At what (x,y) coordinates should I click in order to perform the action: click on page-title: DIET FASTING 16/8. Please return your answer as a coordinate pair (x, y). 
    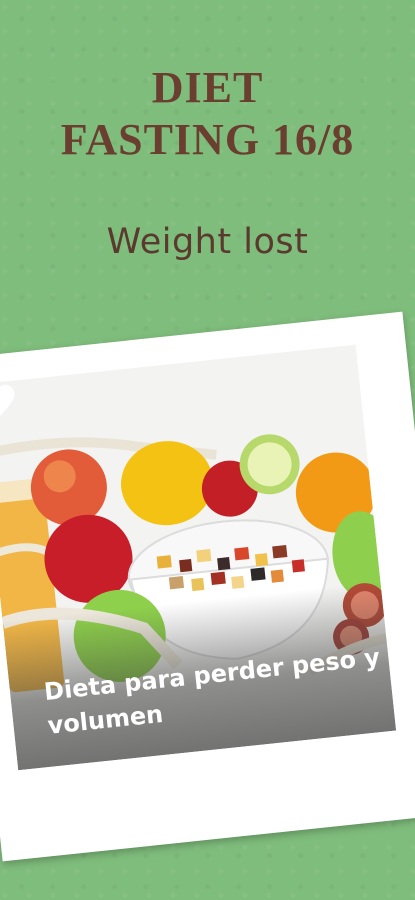
    Looking at the image, I should click on (207, 114).